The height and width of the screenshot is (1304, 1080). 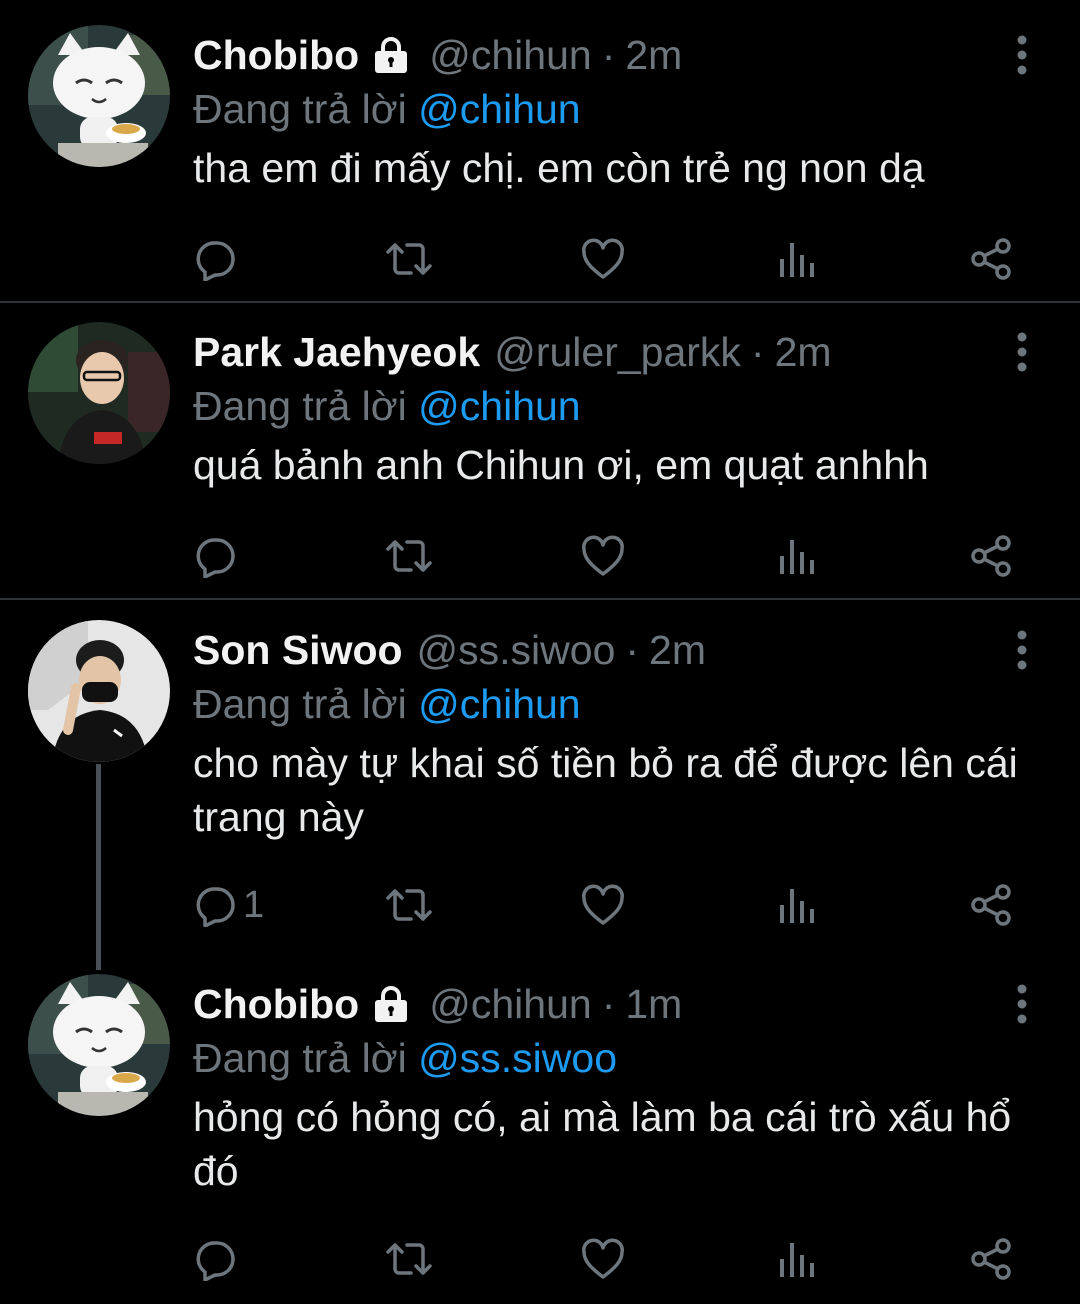 I want to click on display-name: Park Jaehyeok, so click(x=336, y=352).